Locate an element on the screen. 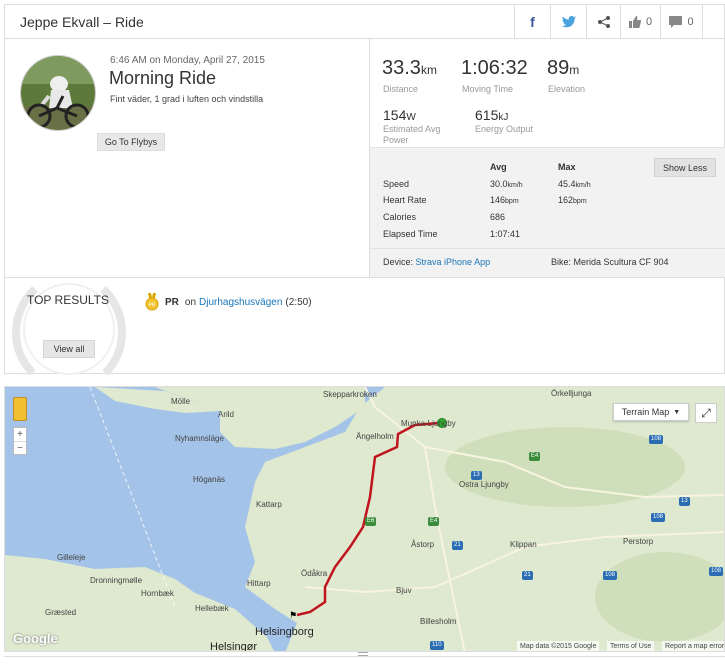 Image resolution: width=725 pixels, height=666 pixels. col-max-header: Max is located at coordinates (567, 167).